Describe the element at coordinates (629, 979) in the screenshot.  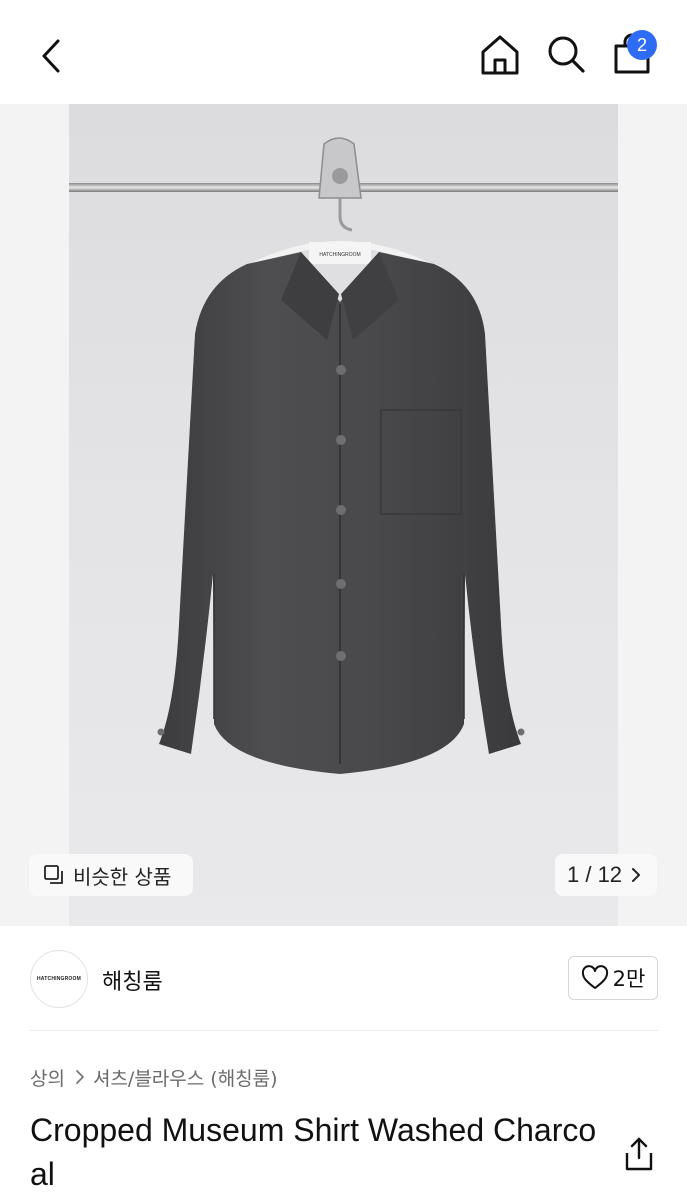
I see `like-count: 2만` at that location.